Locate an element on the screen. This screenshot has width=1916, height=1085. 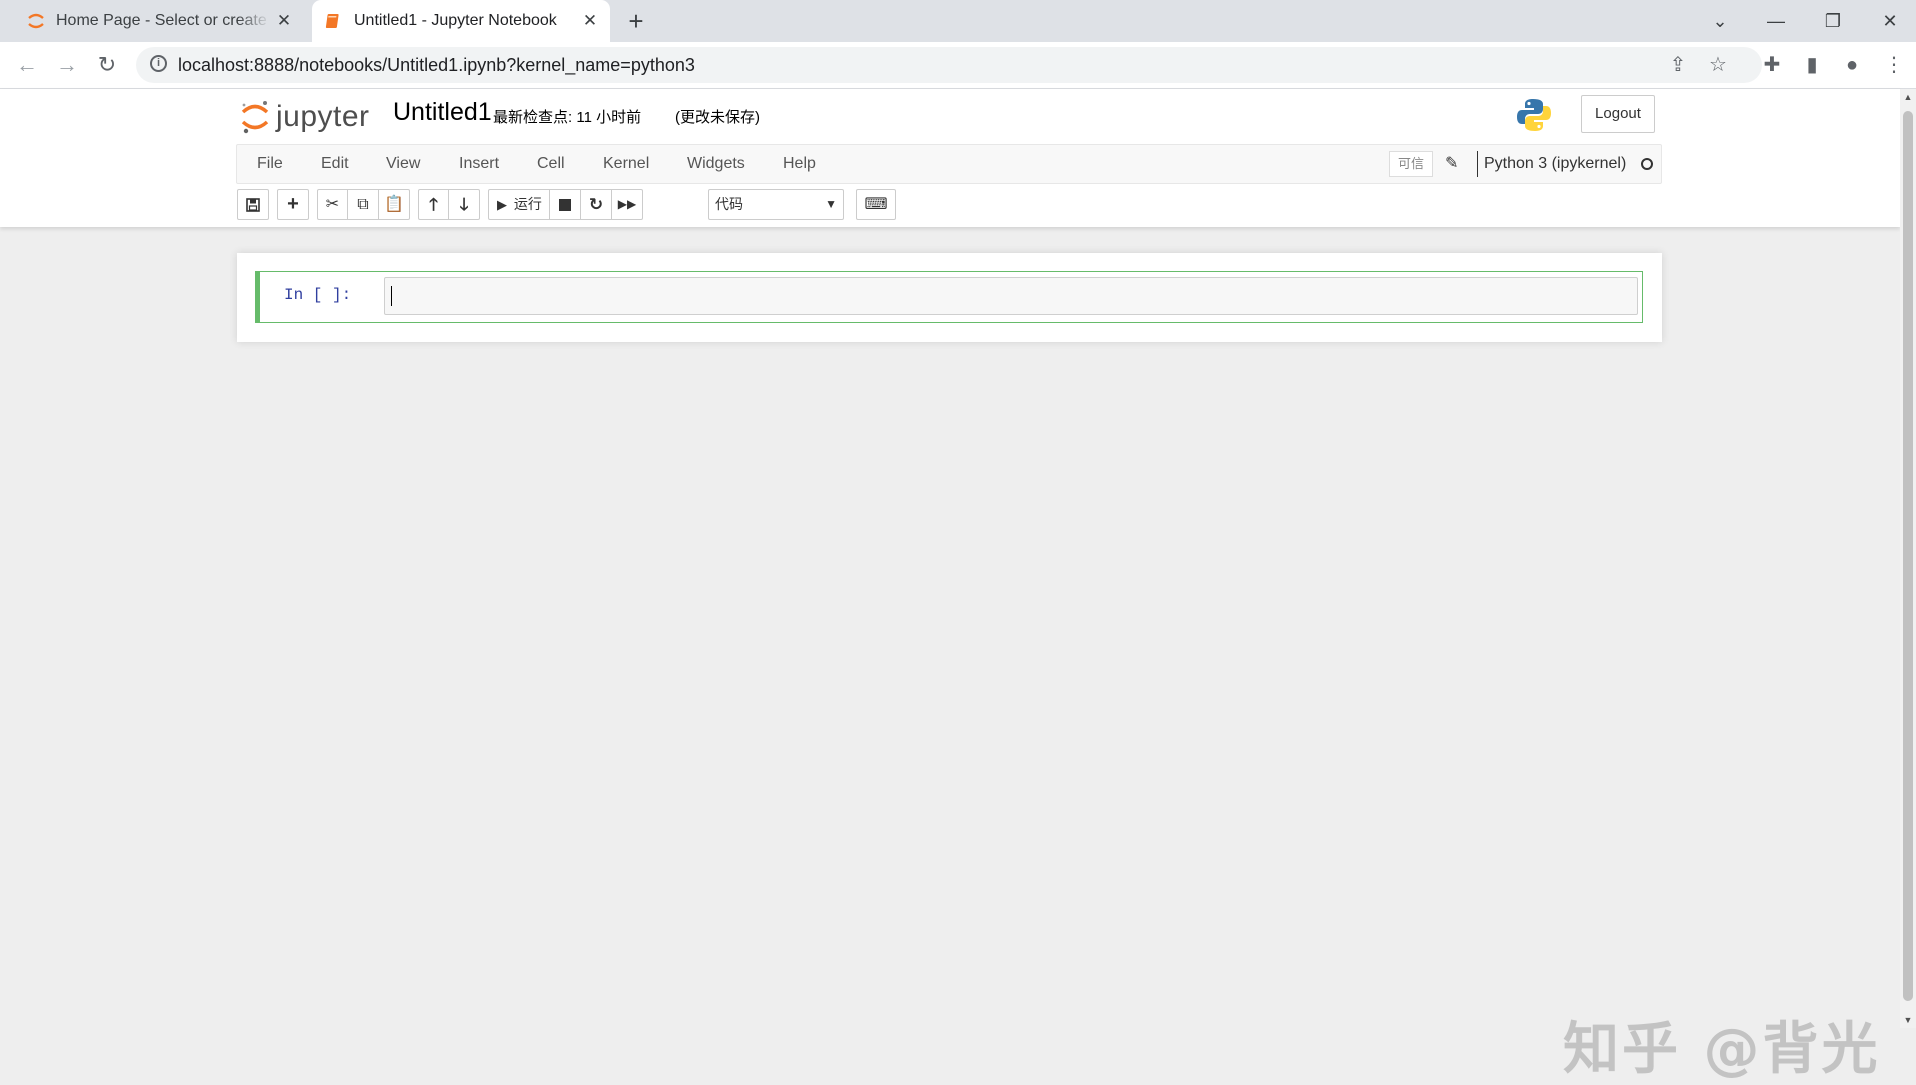
play-icon: ▶ is located at coordinates (502, 204).